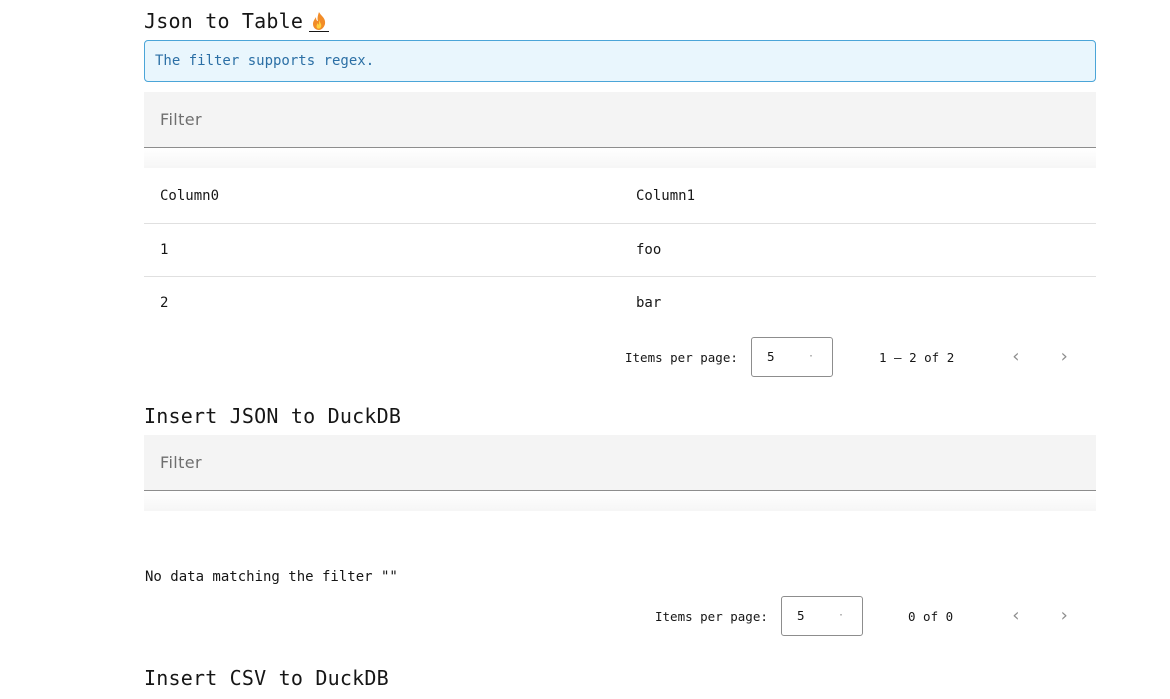 The width and height of the screenshot is (1170, 699). What do you see at coordinates (858, 196) in the screenshot?
I see `column-header-1: Column1` at bounding box center [858, 196].